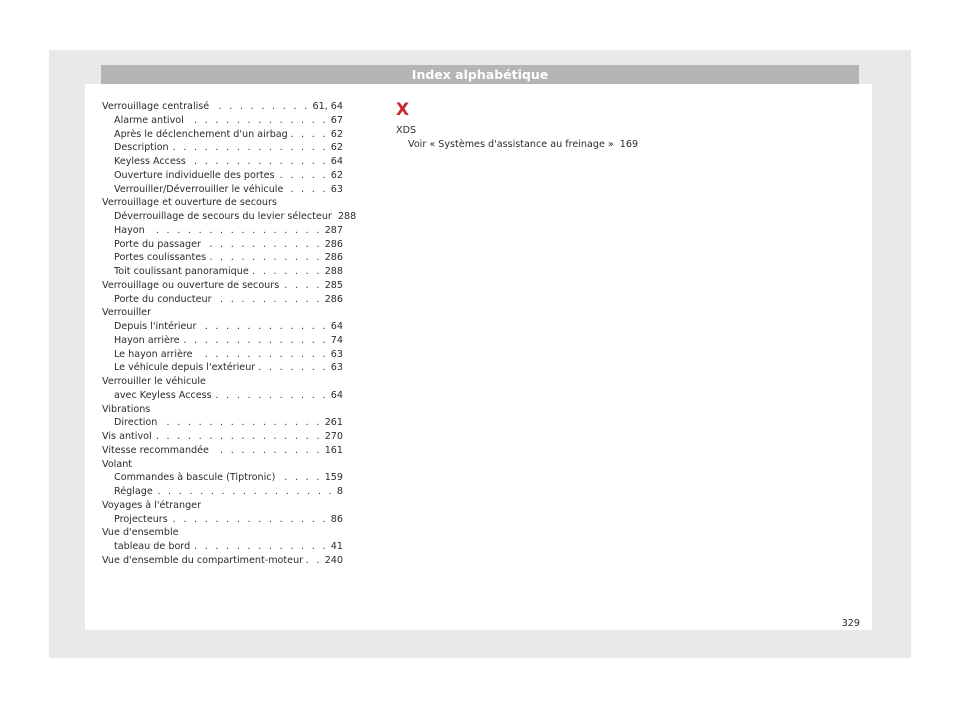 This screenshot has width=960, height=708. I want to click on index-entry-text: Hayon arrière, so click(147, 340).